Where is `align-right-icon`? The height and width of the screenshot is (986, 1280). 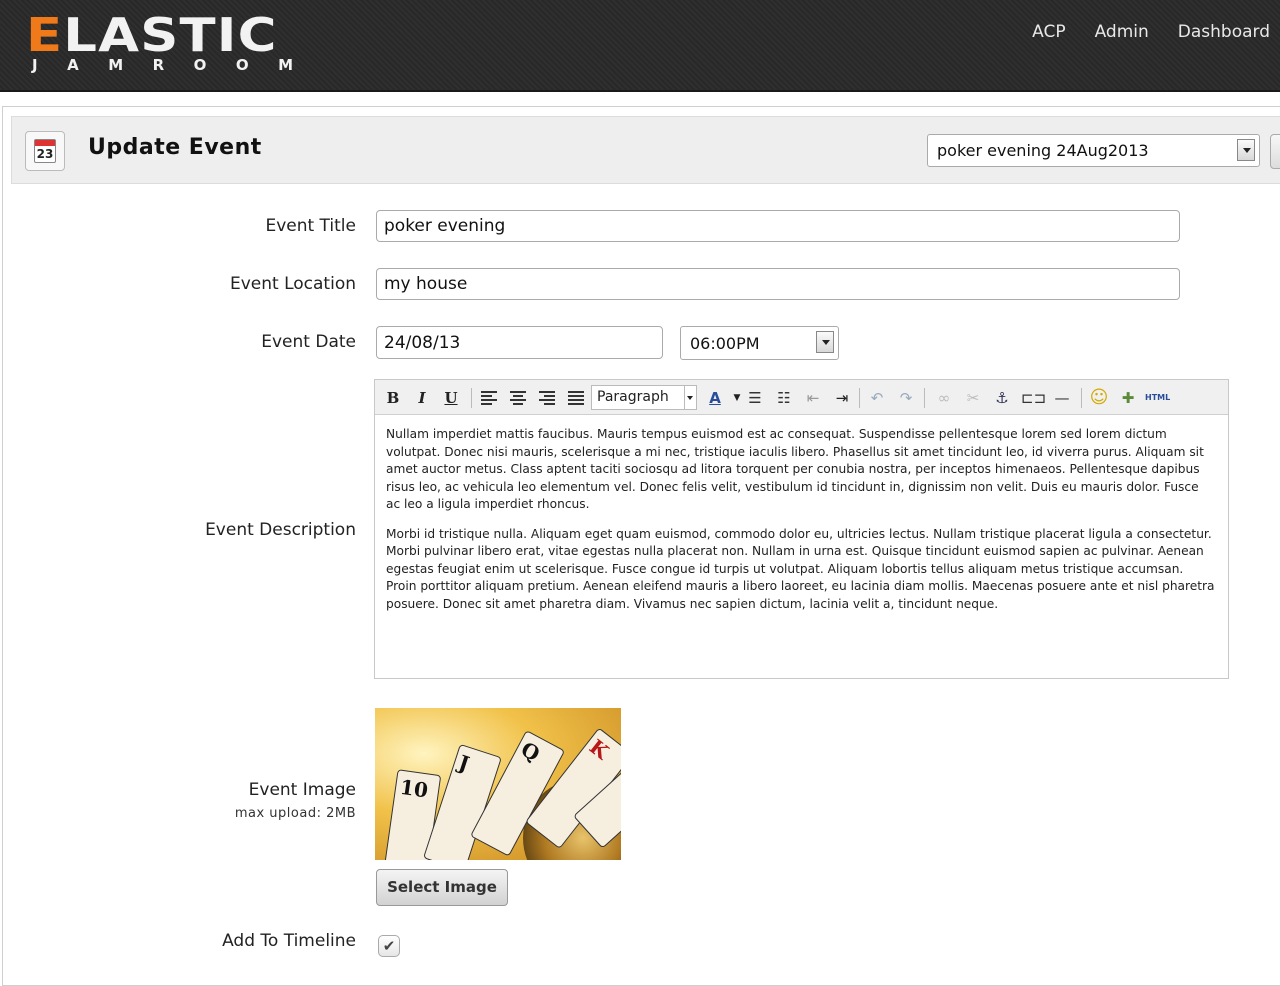
align-right-icon is located at coordinates (547, 398).